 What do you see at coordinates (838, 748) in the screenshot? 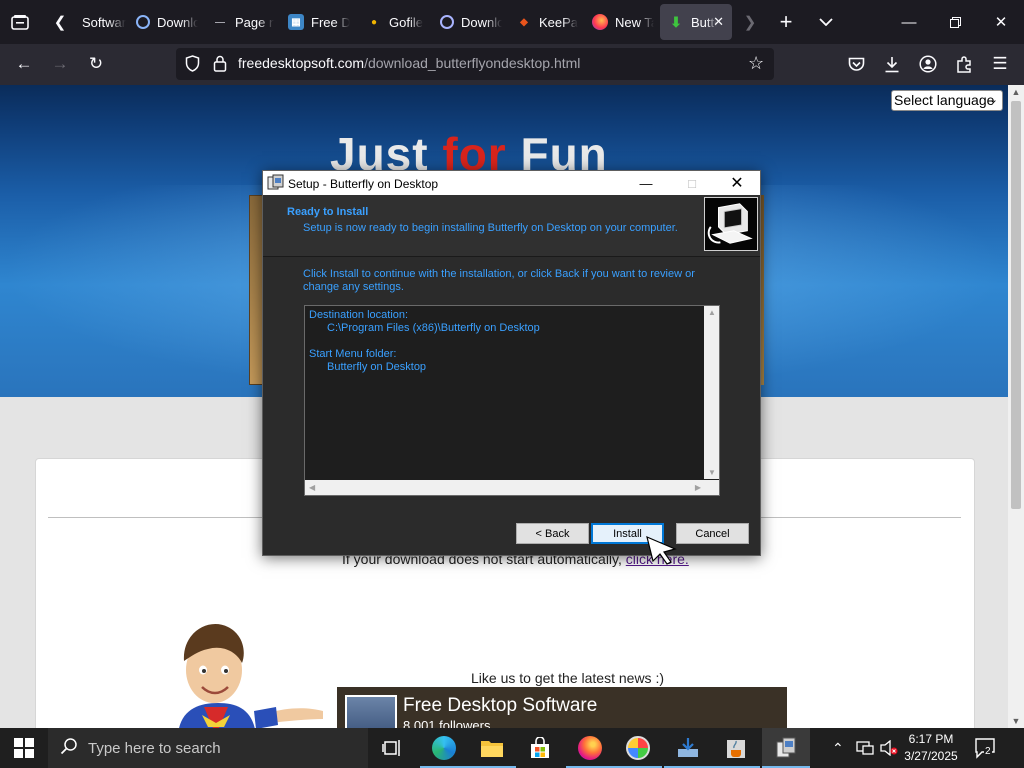
I see `show-hidden-icons-icon: ⌃` at bounding box center [838, 748].